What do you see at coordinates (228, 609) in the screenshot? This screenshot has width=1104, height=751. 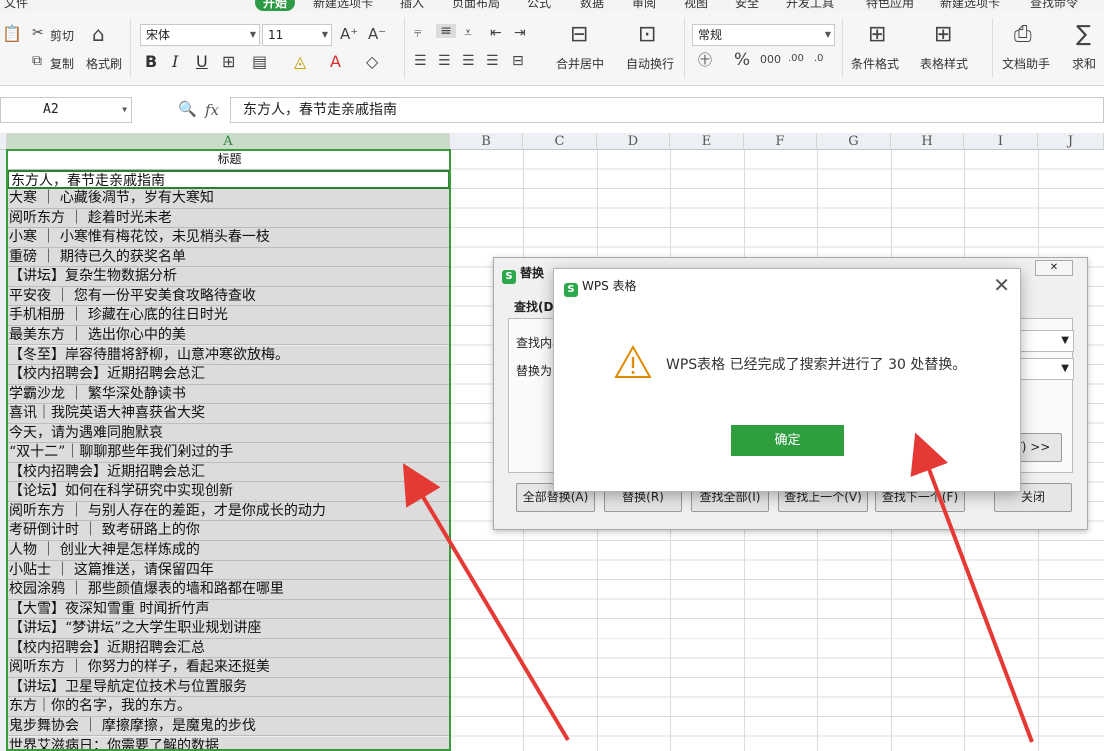 I see `table-row: 【大雪】夜深知雪重 时闻折竹声` at bounding box center [228, 609].